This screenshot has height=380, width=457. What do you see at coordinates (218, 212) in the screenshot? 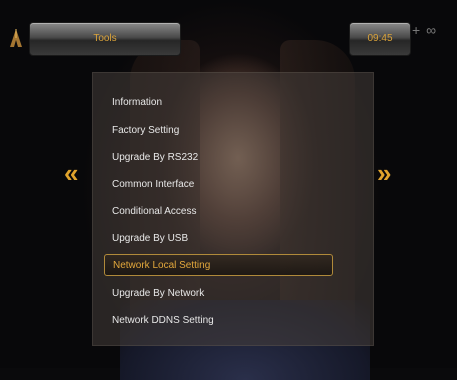
I see `menu-item-conditional-access: Conditional Access` at bounding box center [218, 212].